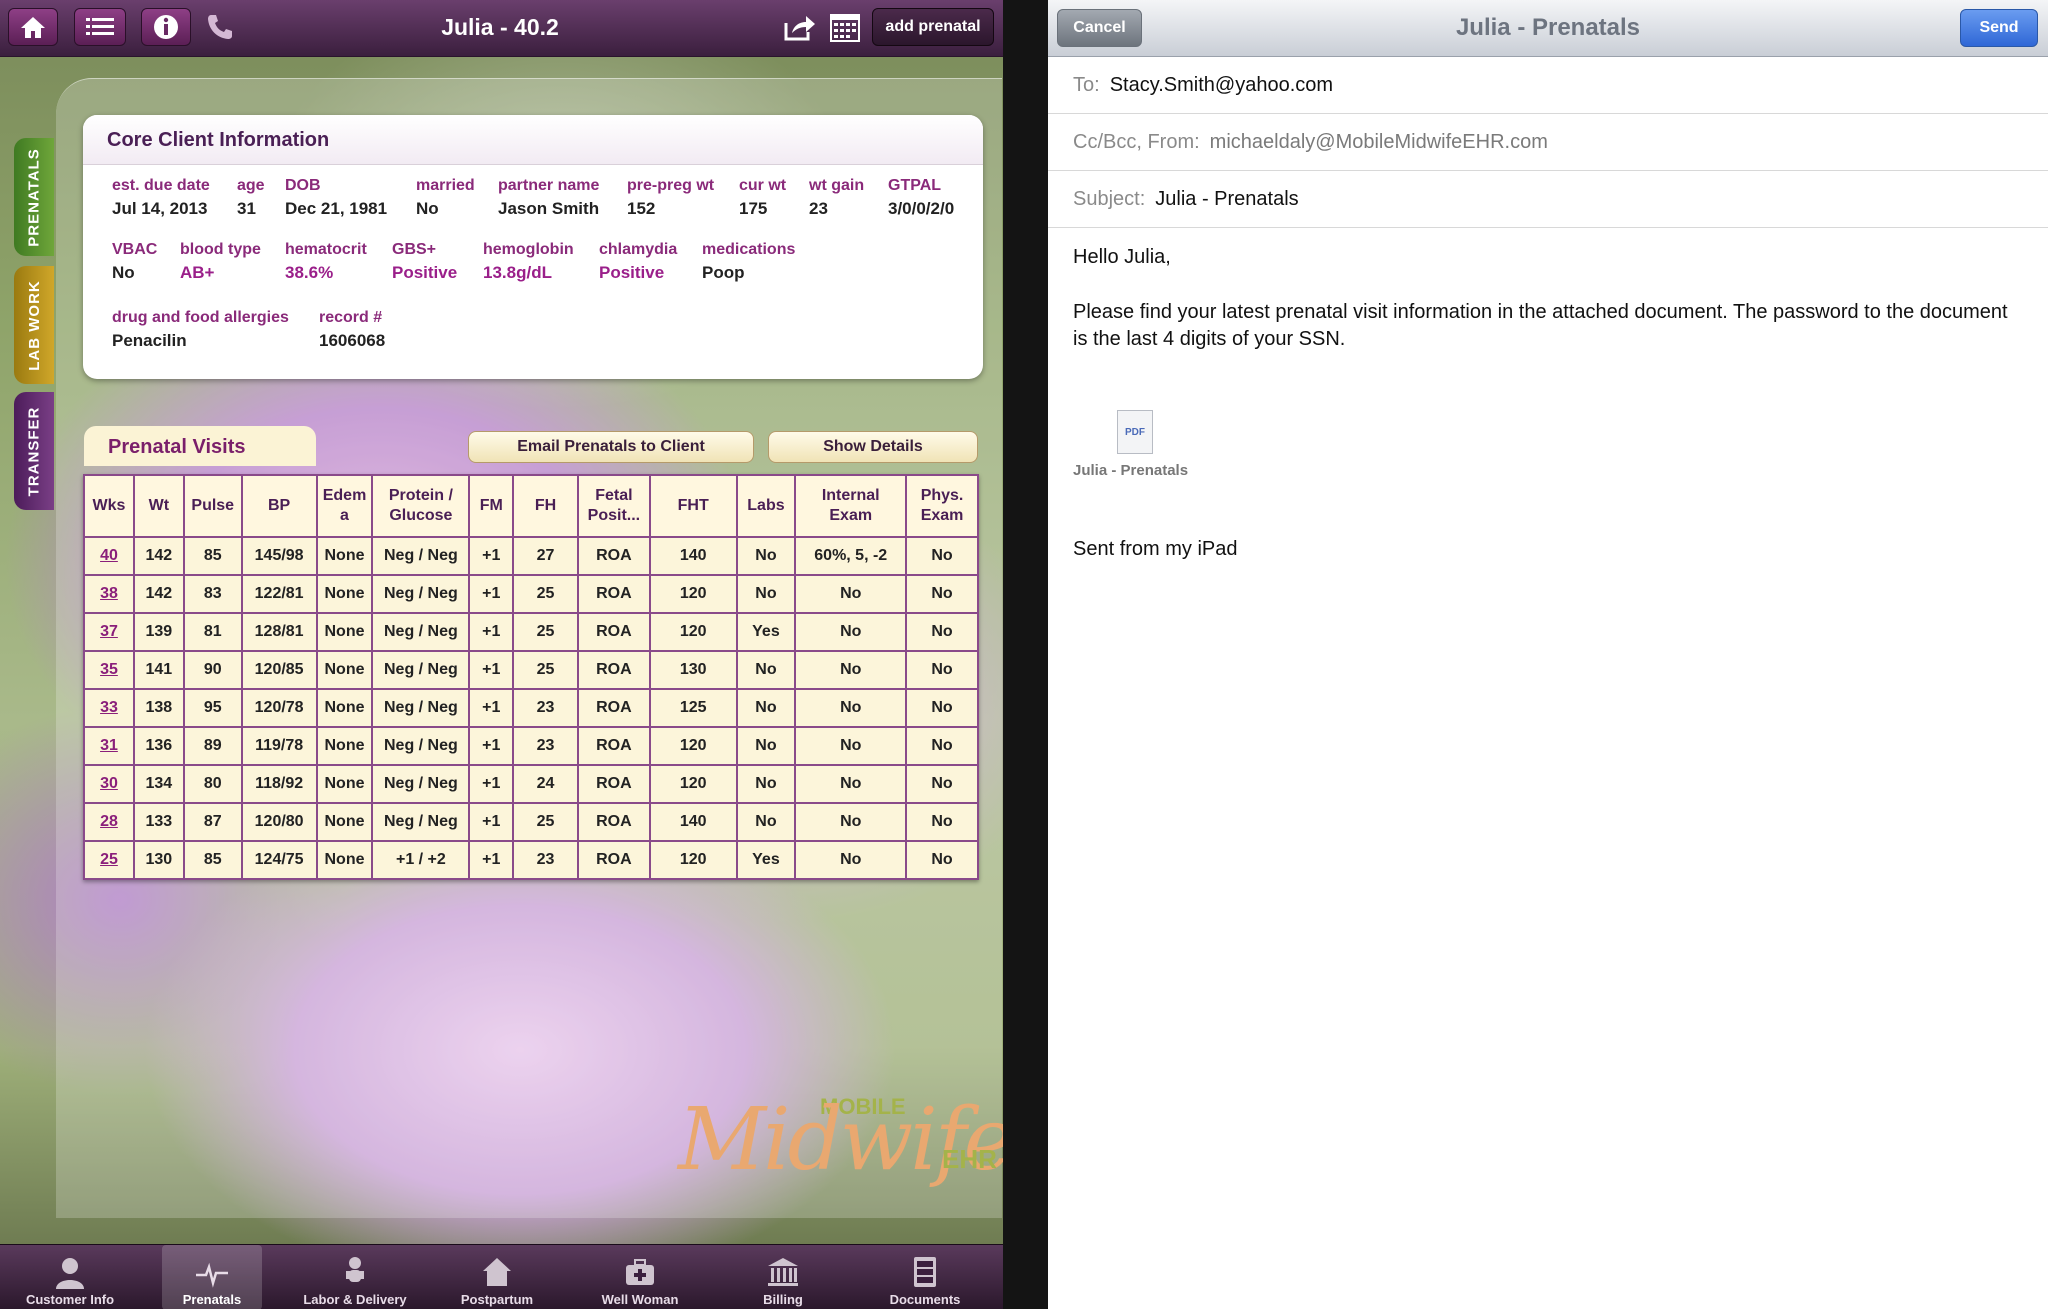 The width and height of the screenshot is (2048, 1309). I want to click on field-blood-type: blood type AB+, so click(220, 262).